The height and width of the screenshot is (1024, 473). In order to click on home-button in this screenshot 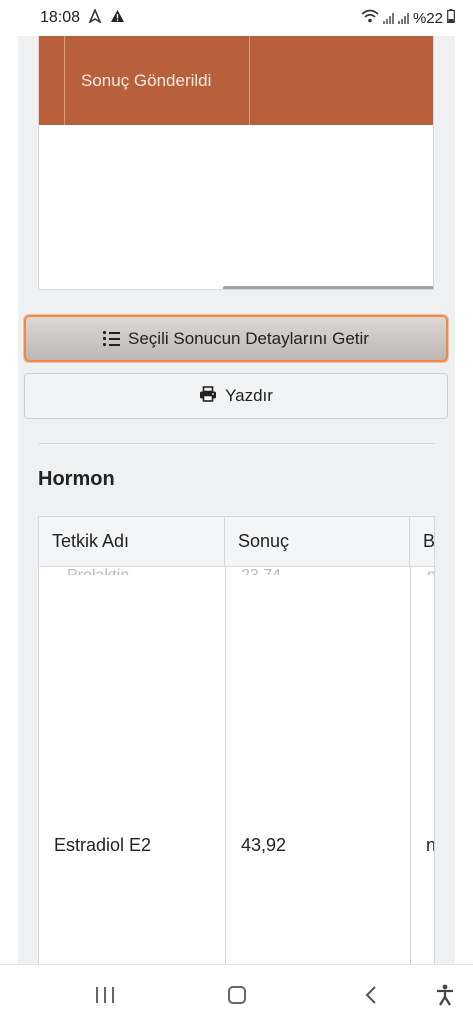, I will do `click(237, 994)`.